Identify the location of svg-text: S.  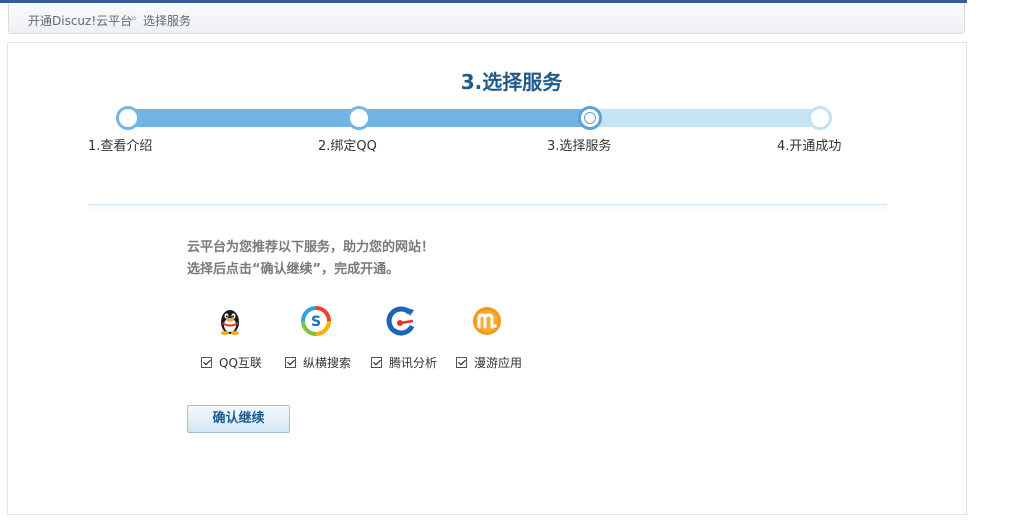
(316, 322).